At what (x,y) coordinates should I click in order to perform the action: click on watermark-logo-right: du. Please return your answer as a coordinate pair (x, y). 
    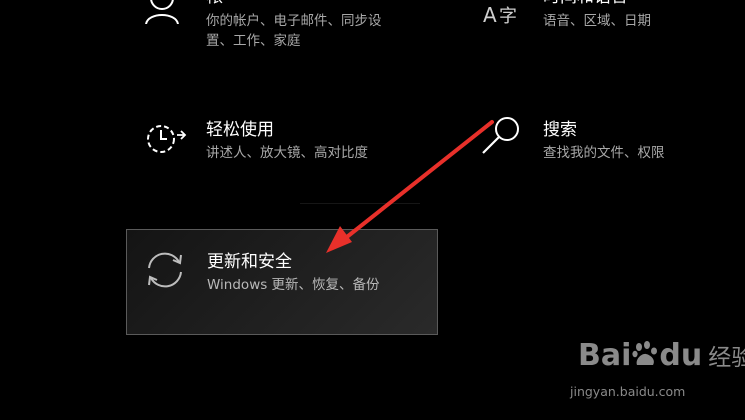
    Looking at the image, I should click on (681, 355).